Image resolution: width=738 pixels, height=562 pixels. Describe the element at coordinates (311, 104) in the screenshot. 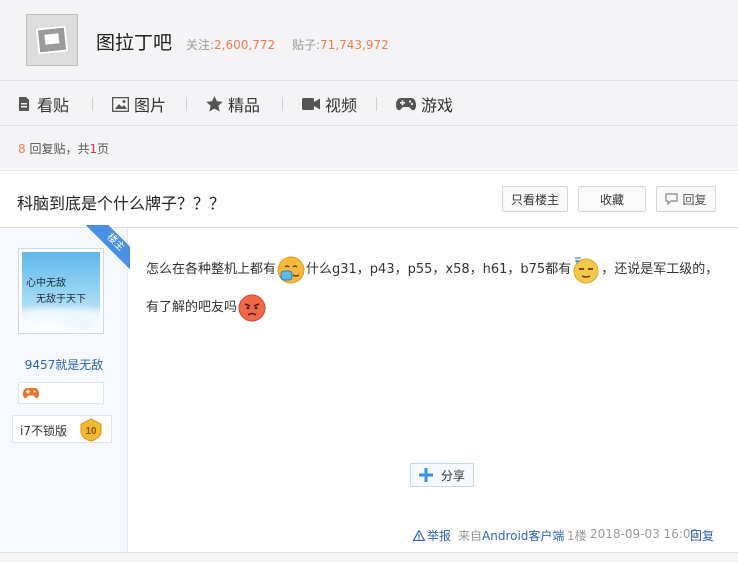

I see `video-icon` at that location.